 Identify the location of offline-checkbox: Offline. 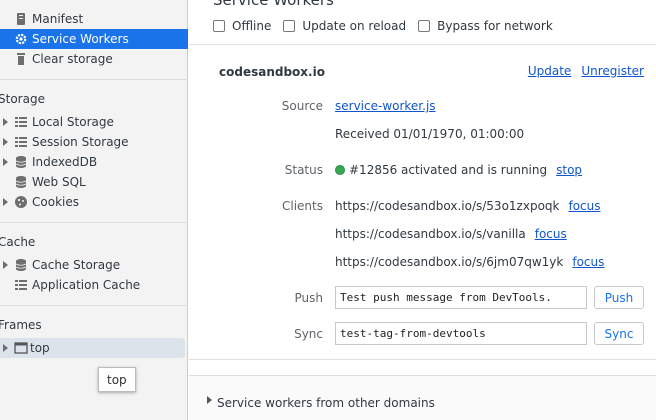
(242, 26).